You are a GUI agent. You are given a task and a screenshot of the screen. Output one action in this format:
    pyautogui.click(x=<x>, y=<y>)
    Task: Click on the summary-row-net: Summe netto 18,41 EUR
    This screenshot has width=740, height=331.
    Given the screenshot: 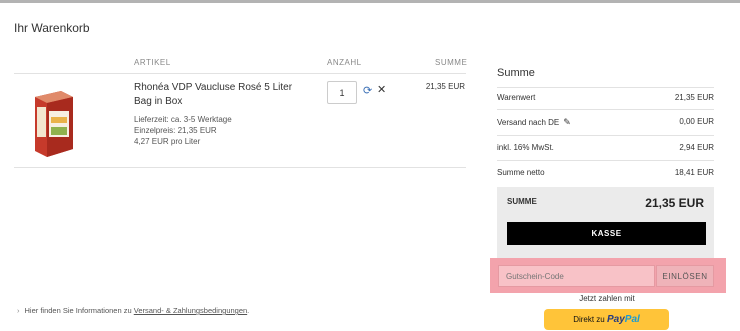 What is the action you would take?
    pyautogui.click(x=605, y=173)
    